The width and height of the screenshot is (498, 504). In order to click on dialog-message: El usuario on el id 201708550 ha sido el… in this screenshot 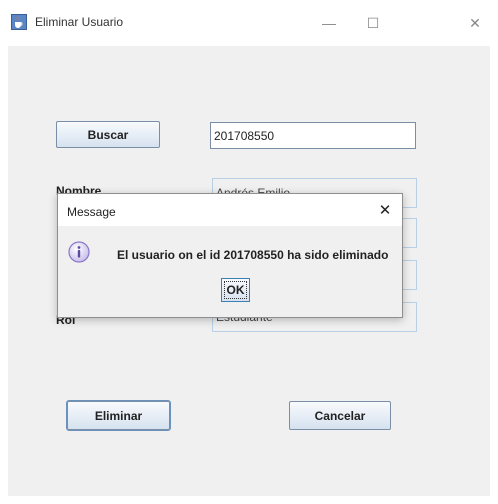, I will do `click(253, 255)`.